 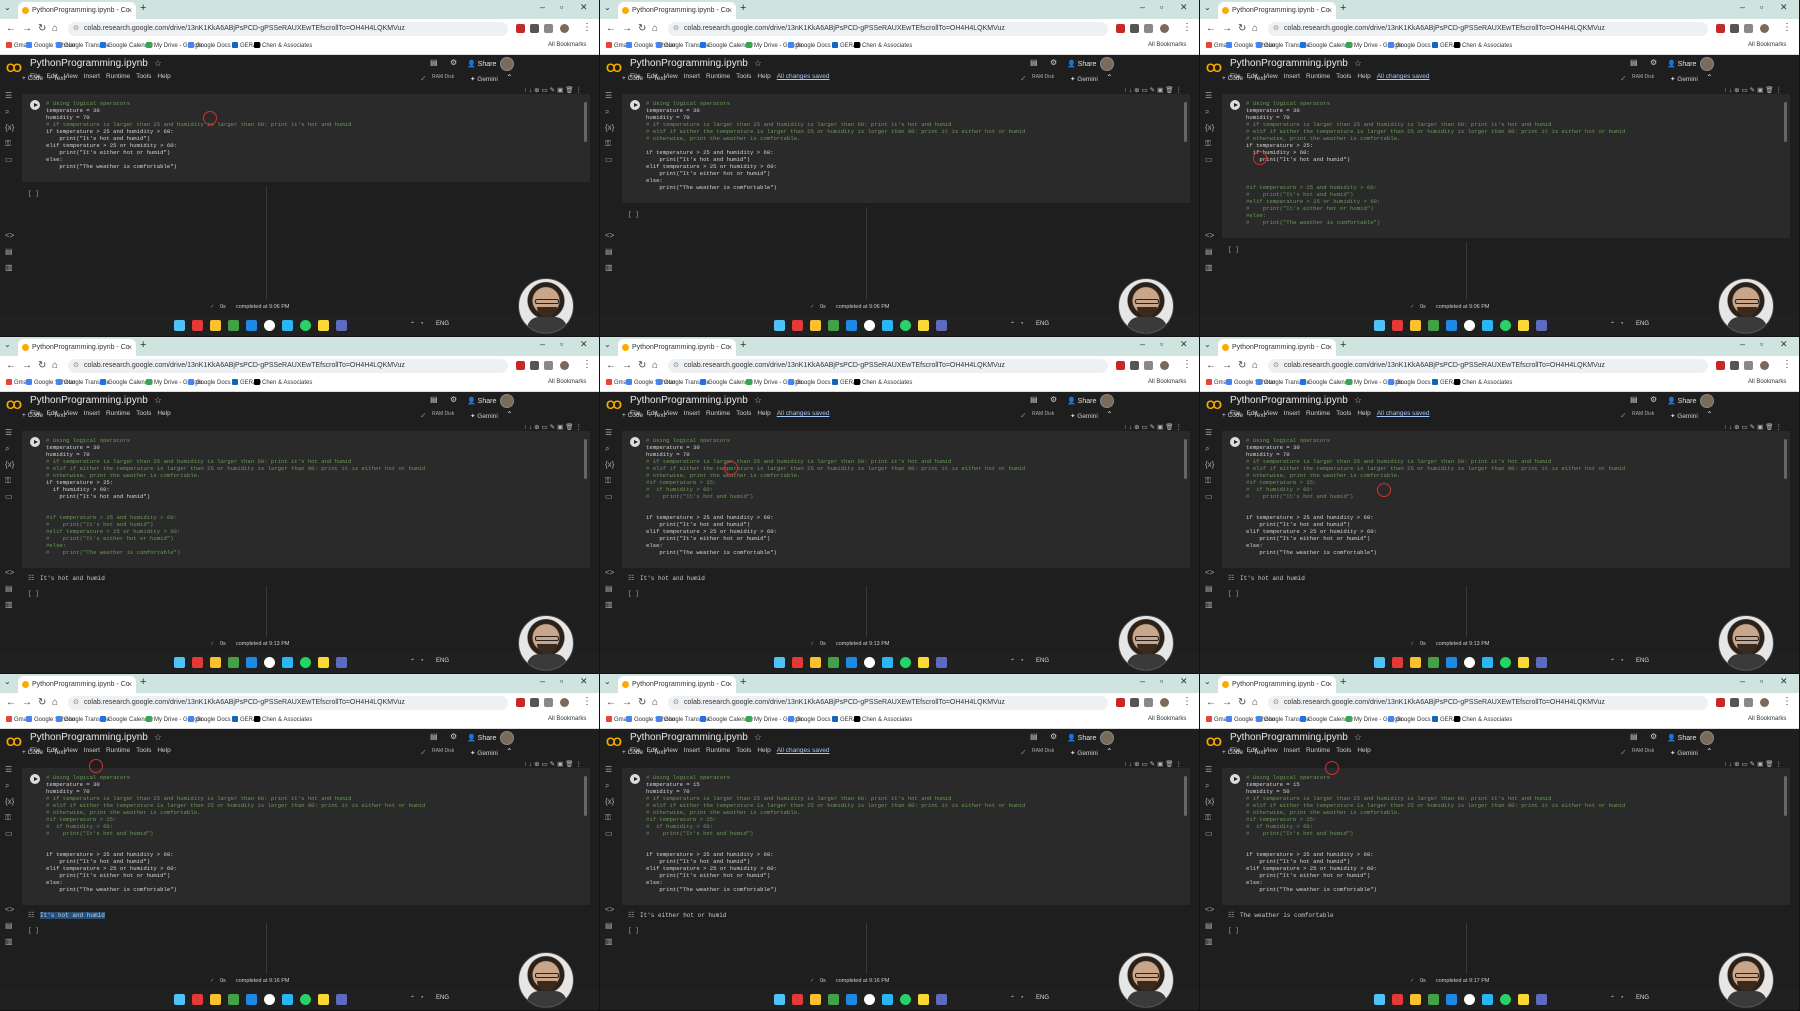 I want to click on share-button: 👤 Share, so click(x=1081, y=738).